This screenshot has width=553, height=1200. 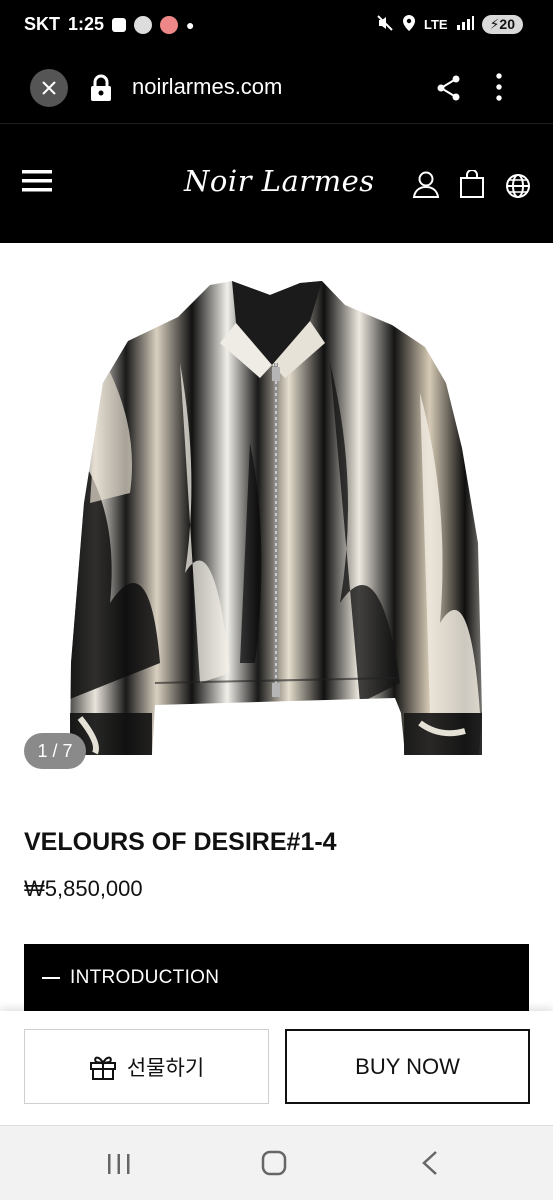 What do you see at coordinates (499, 89) in the screenshot?
I see `more-vert-icon` at bounding box center [499, 89].